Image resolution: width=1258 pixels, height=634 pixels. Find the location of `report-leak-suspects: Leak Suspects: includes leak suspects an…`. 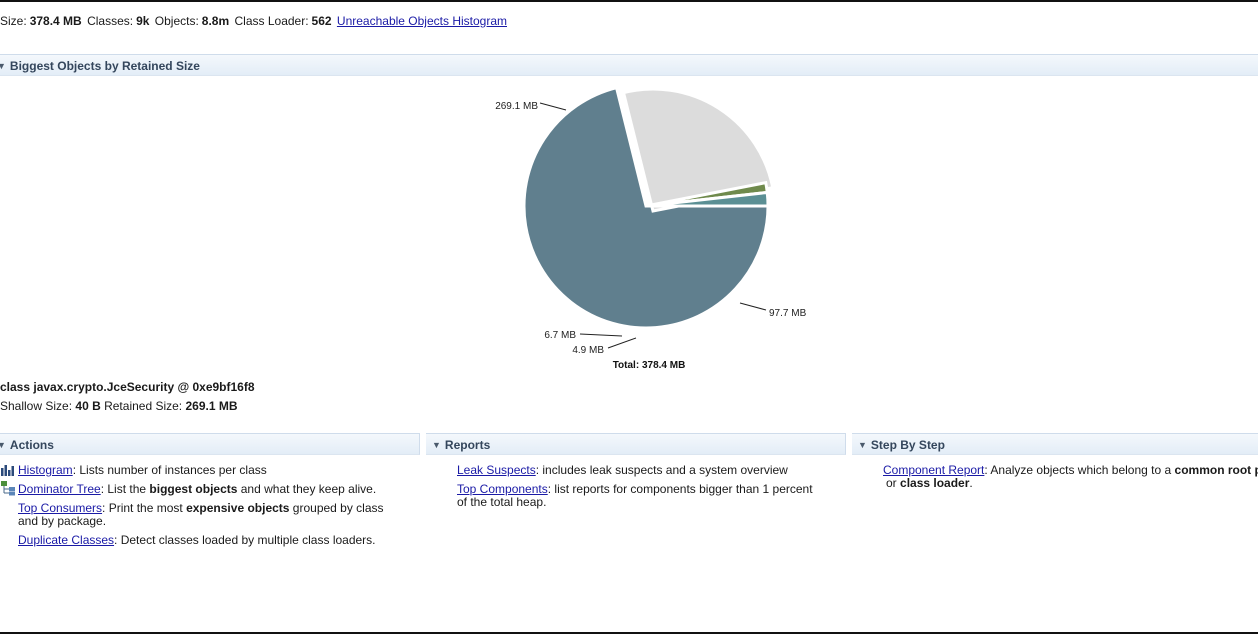

report-leak-suspects: Leak Suspects: includes leak suspects an… is located at coordinates (622, 470).